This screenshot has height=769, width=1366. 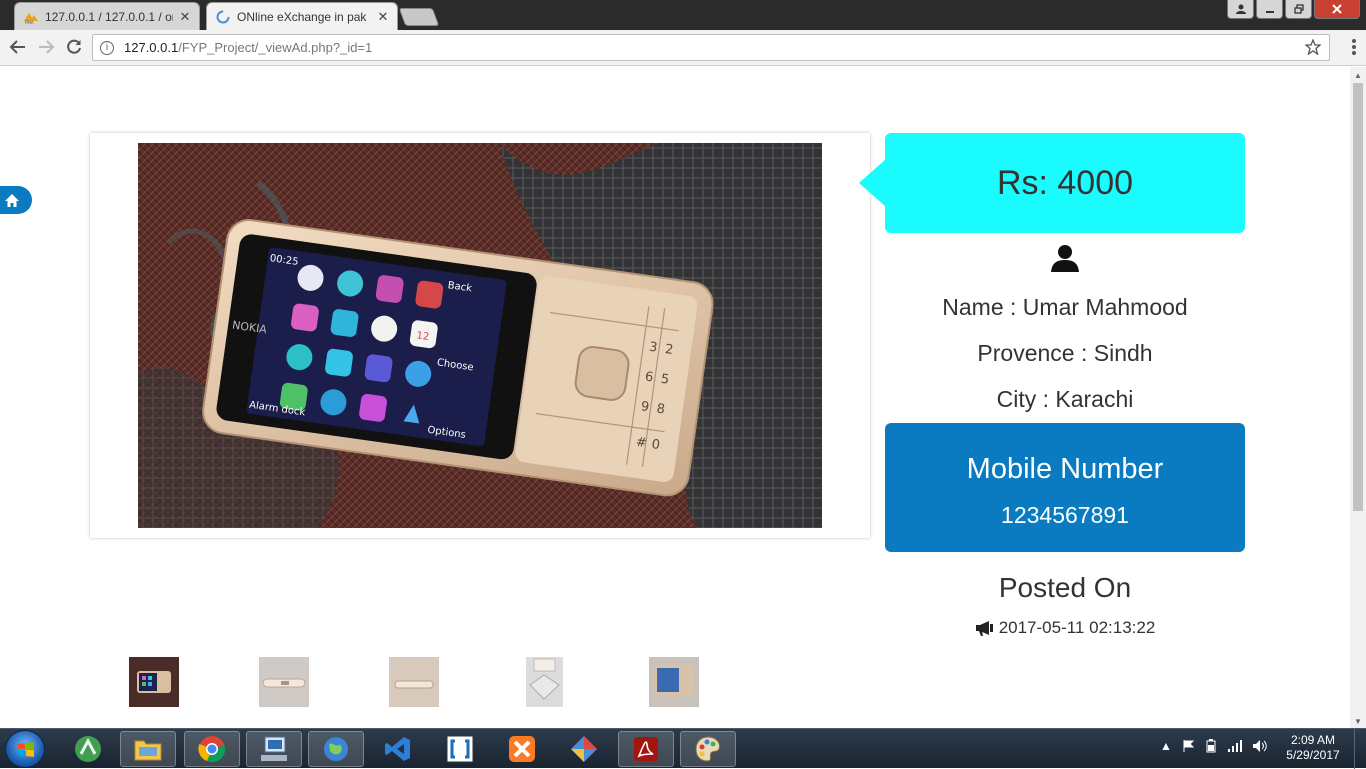 I want to click on user-icon, so click(x=1065, y=258).